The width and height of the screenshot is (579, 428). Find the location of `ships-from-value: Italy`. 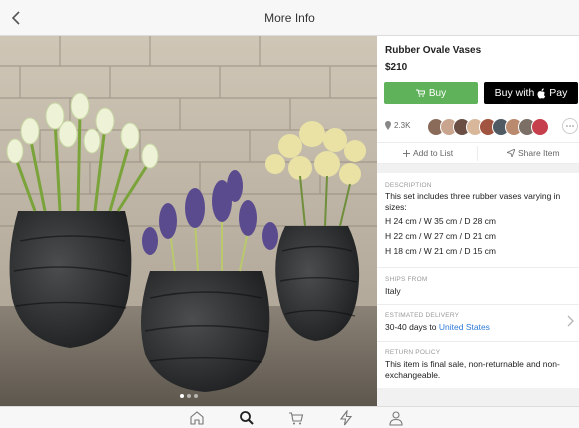

ships-from-value: Italy is located at coordinates (393, 291).